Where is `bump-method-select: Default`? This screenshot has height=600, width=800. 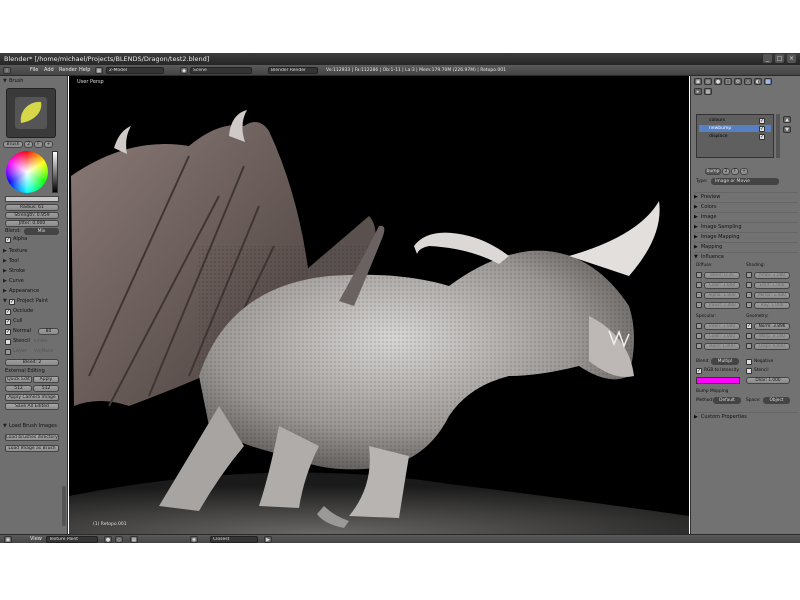 bump-method-select: Default is located at coordinates (727, 400).